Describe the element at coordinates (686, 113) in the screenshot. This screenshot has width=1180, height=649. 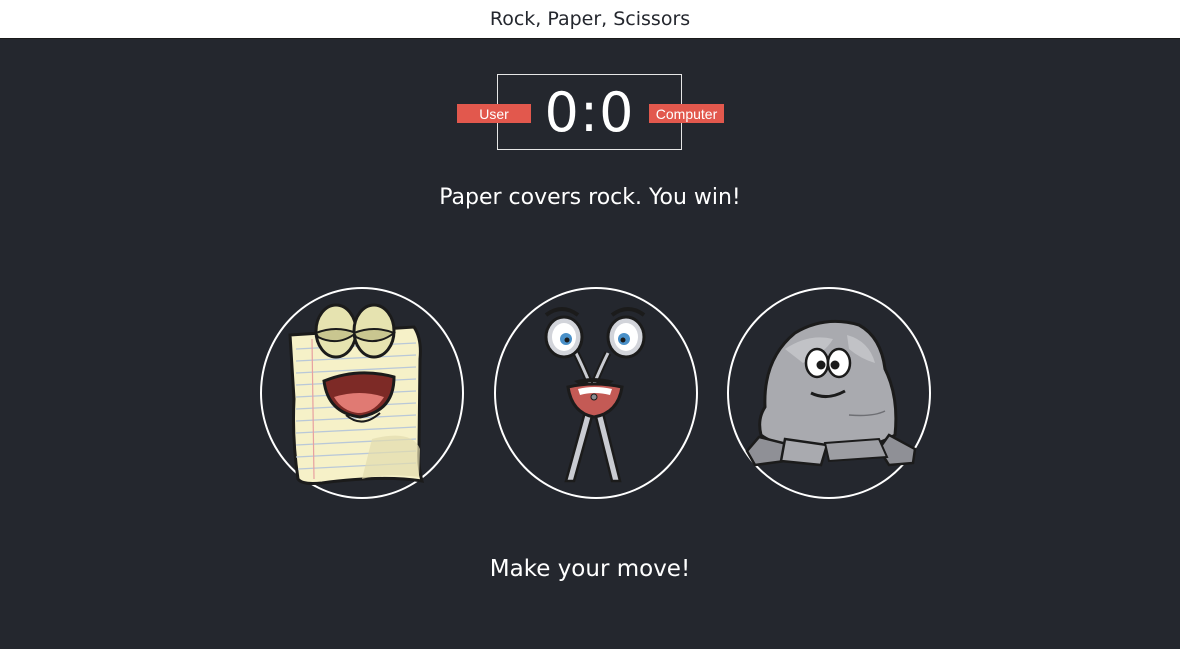
I see `computer-label-badge: Computer` at that location.